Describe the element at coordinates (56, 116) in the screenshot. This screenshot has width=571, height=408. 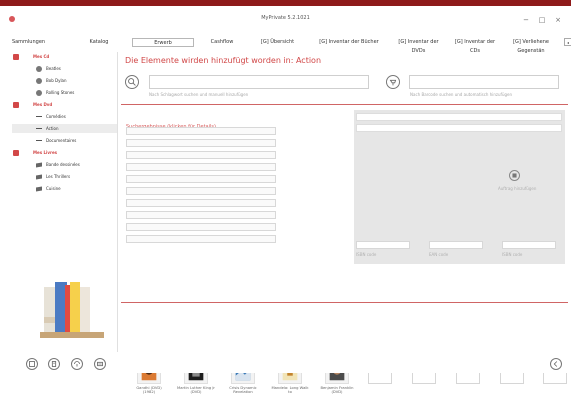
I see `sidebar-item-comedies: Comédies` at that location.